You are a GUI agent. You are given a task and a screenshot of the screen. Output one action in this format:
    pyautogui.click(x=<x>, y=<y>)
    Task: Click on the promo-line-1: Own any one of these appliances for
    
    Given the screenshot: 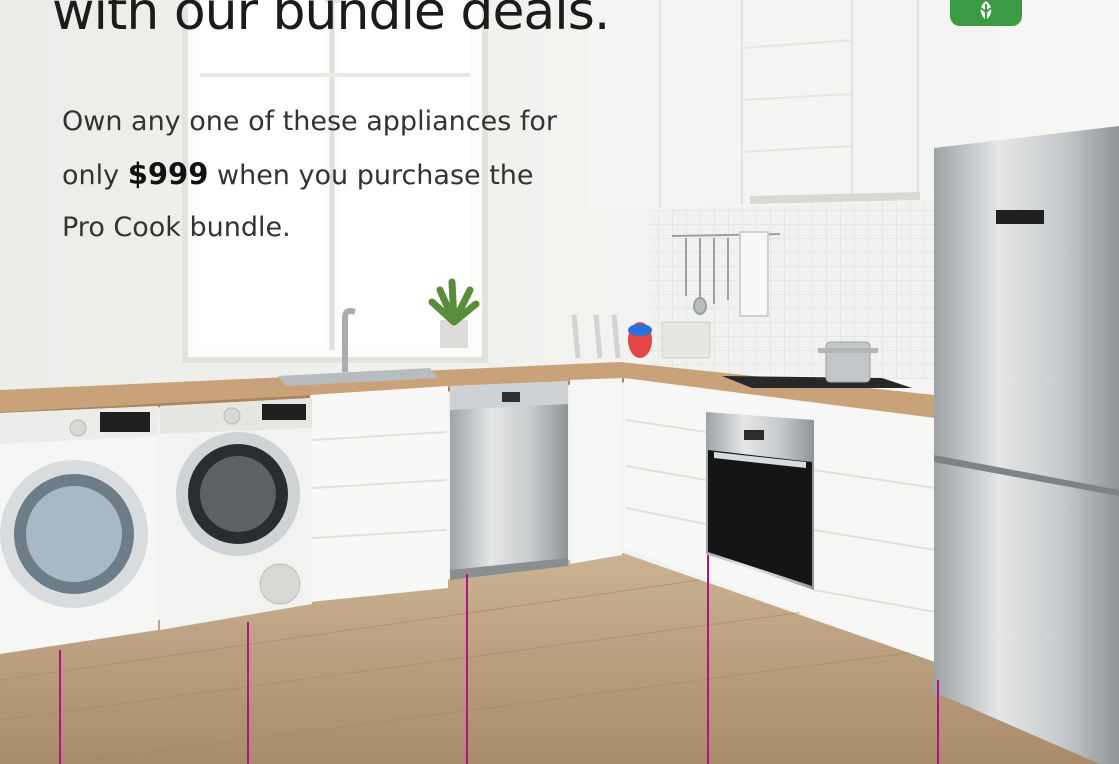 What is the action you would take?
    pyautogui.click(x=309, y=121)
    